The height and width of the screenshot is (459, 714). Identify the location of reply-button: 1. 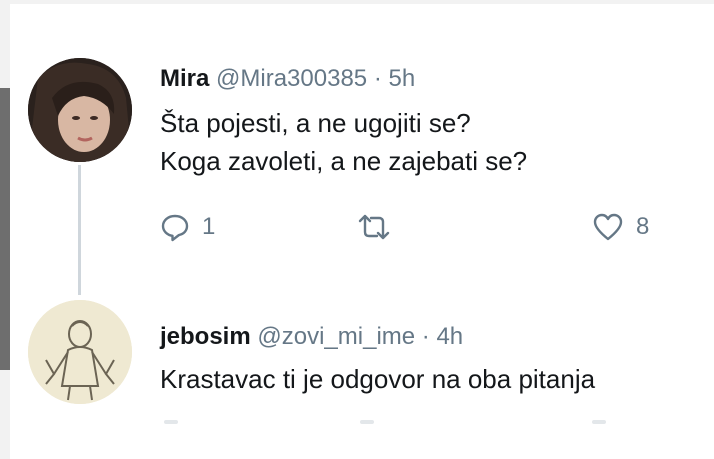
(187, 227).